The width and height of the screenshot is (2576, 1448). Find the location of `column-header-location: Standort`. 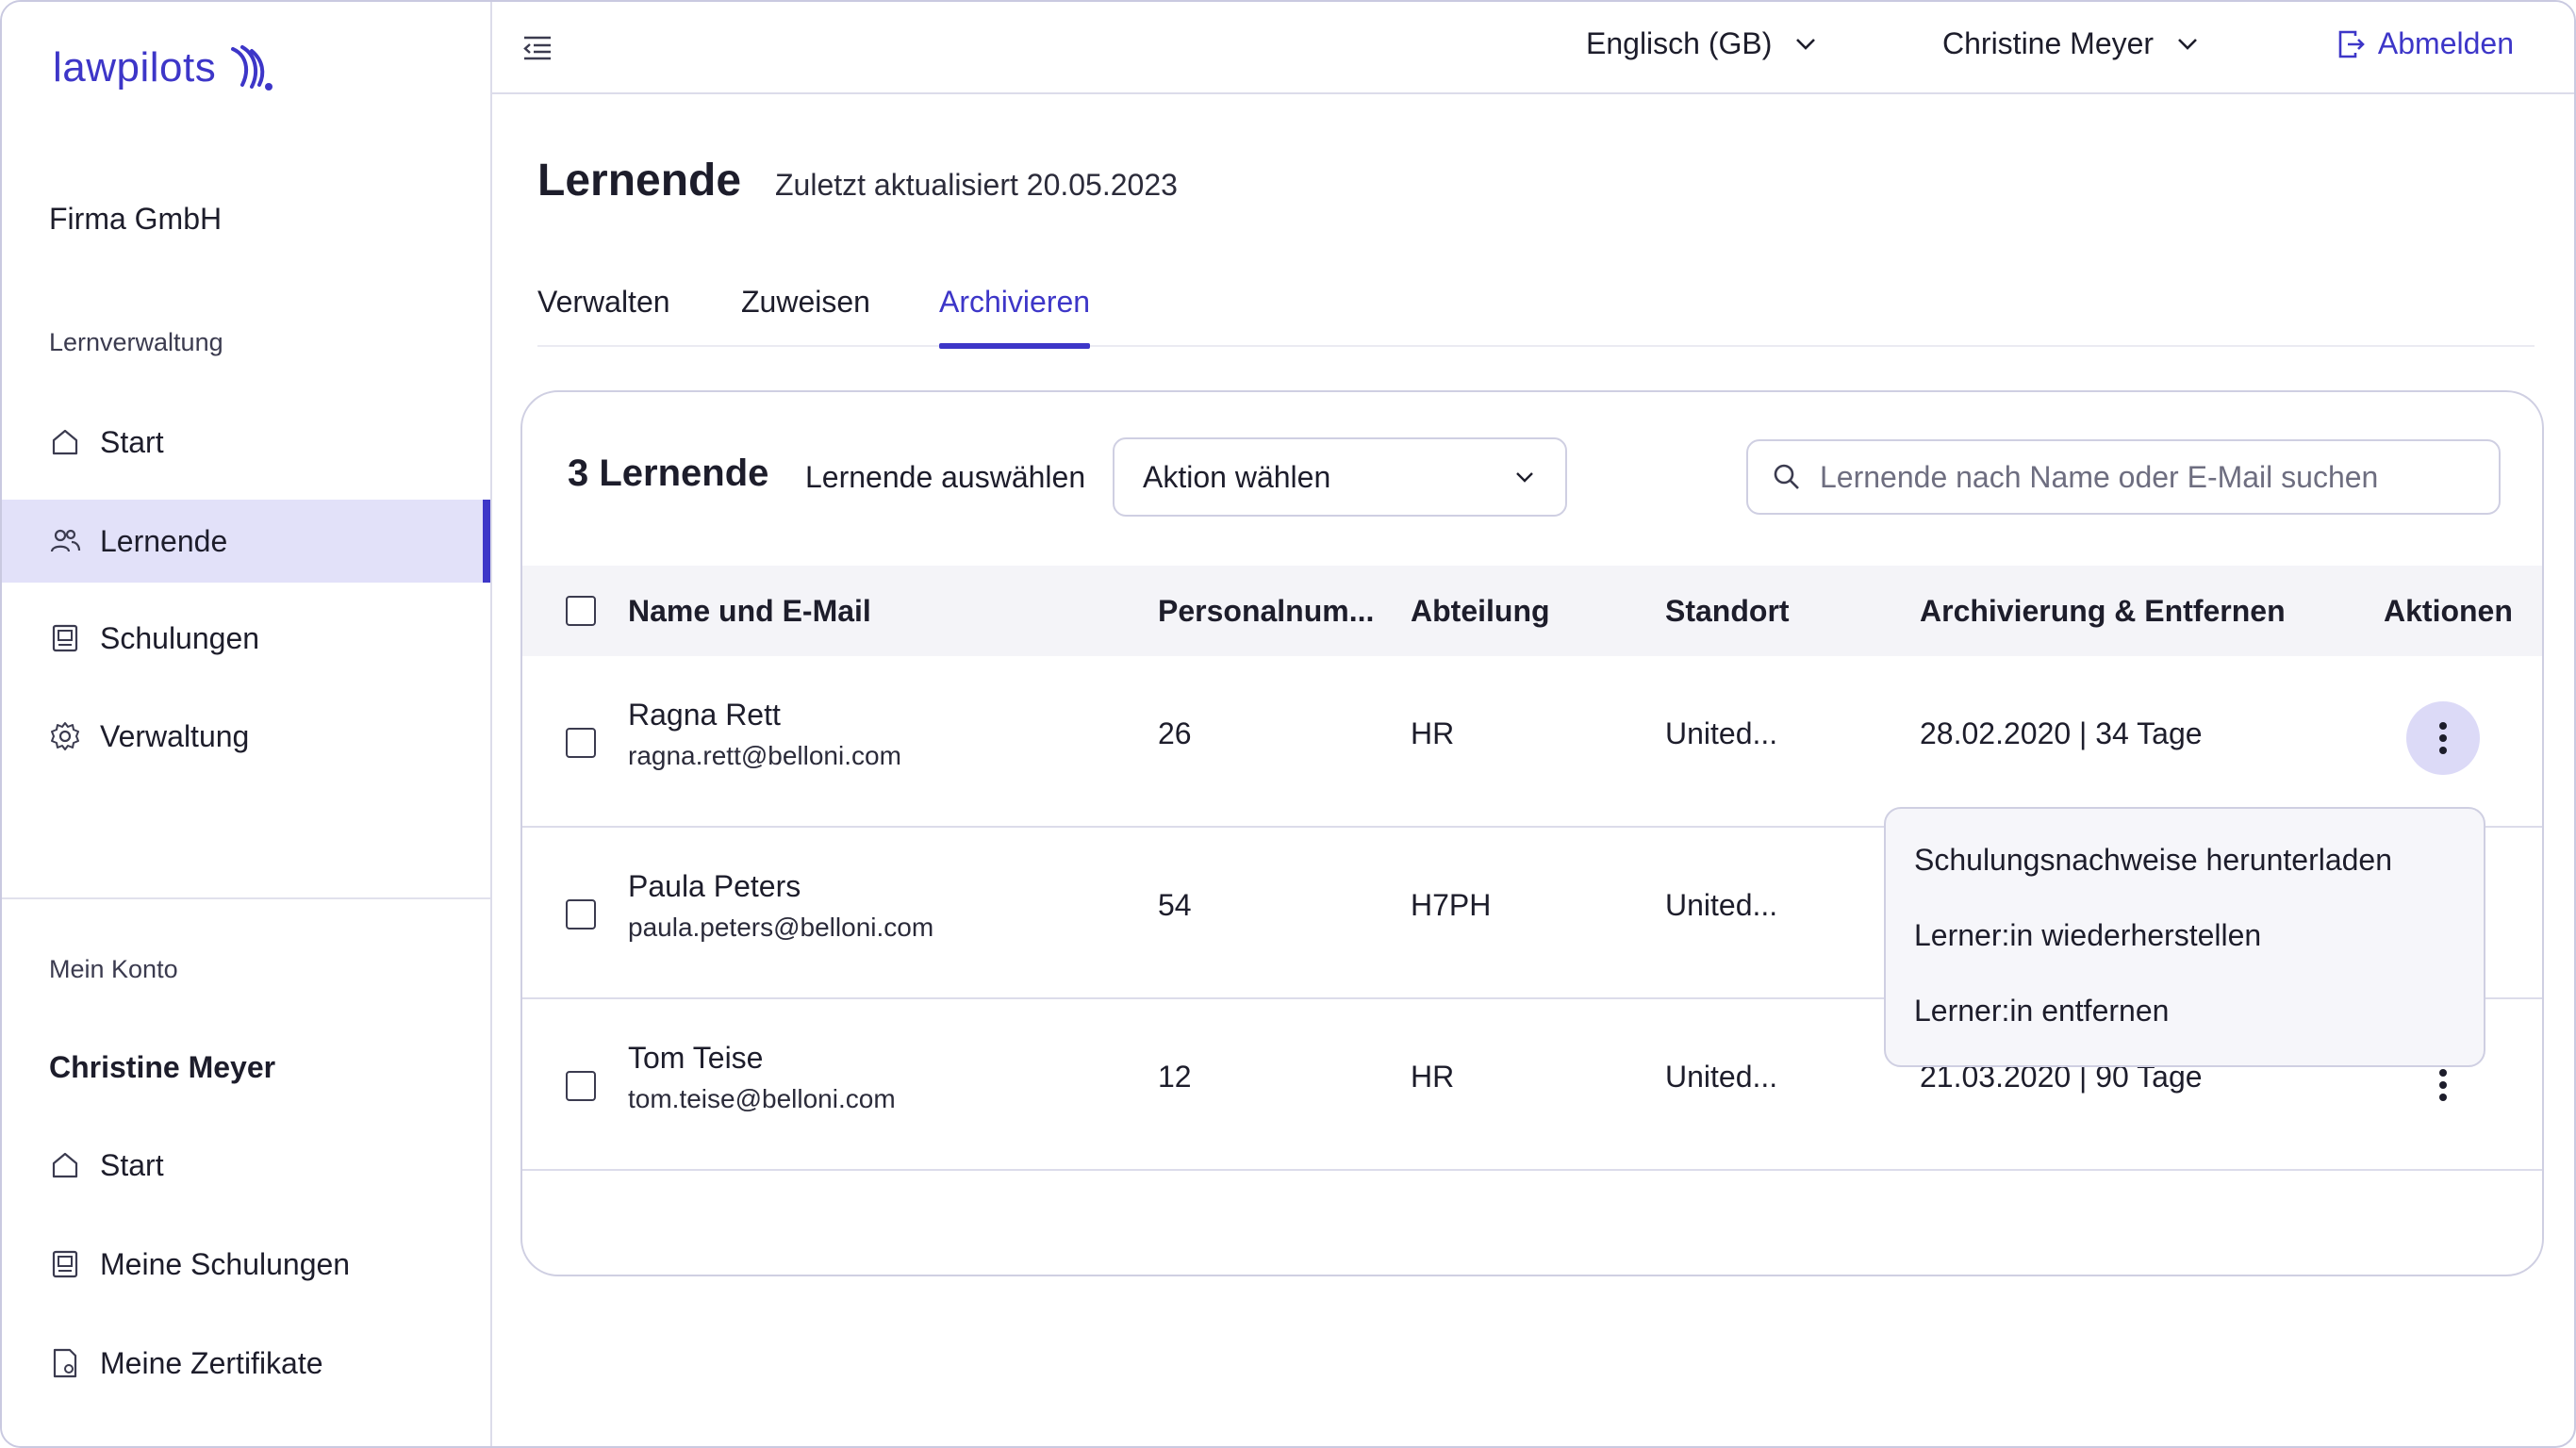

column-header-location: Standort is located at coordinates (1727, 611).